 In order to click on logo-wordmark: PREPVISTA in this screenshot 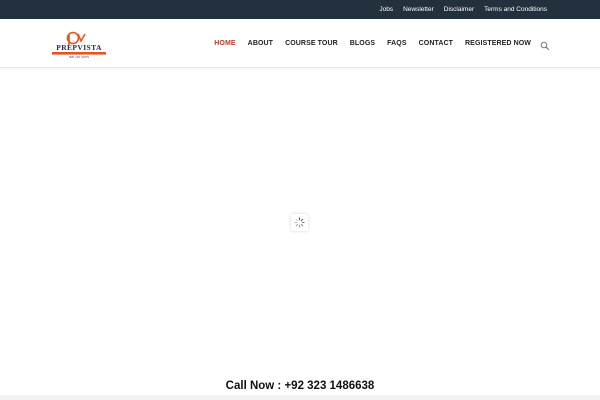, I will do `click(79, 47)`.